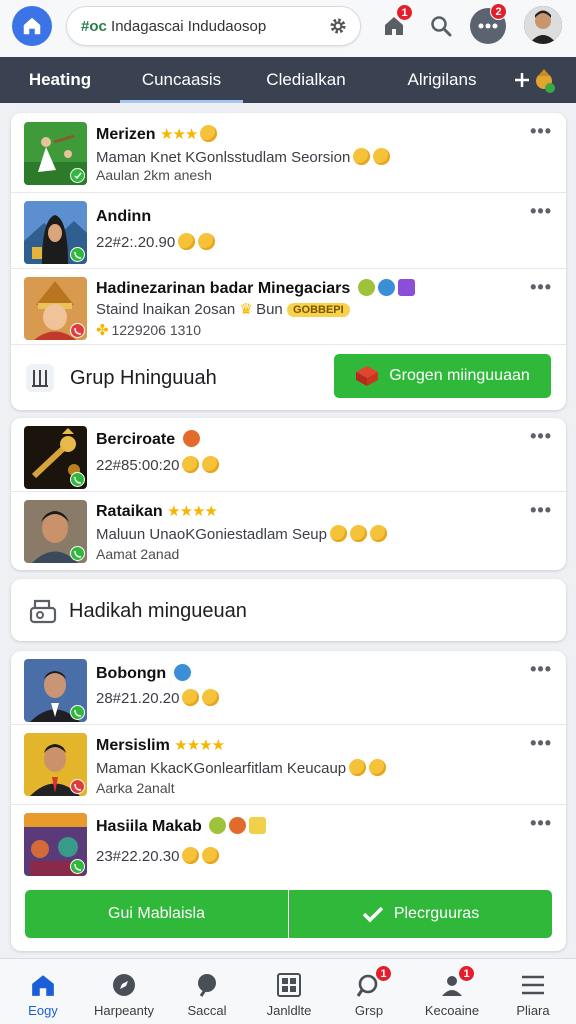 The width and height of the screenshot is (576, 1024). Describe the element at coordinates (442, 80) in the screenshot. I see `tab-alrigilans: Alrigilans` at that location.